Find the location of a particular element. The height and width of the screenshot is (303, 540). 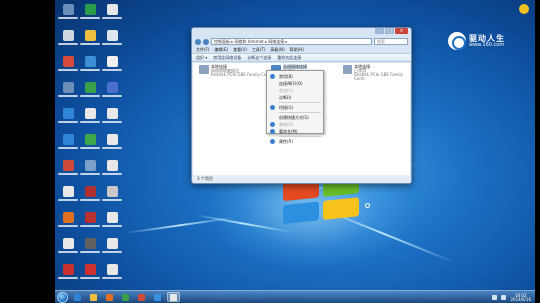

gadget-icon is located at coordinates (524, 9).